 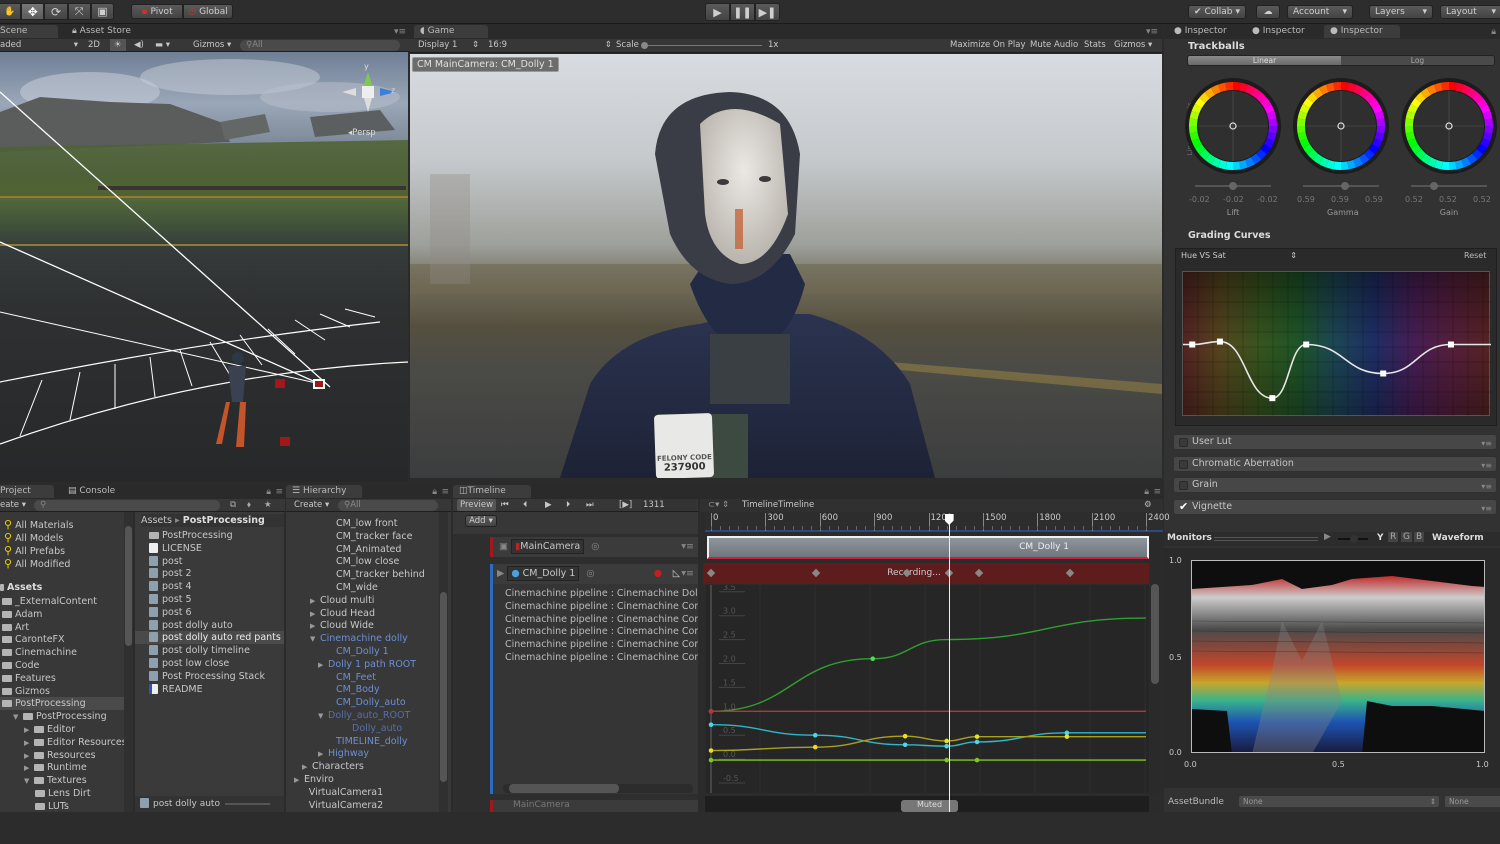 I want to click on trackball-mode-toggle: Linear Log, so click(x=1341, y=60).